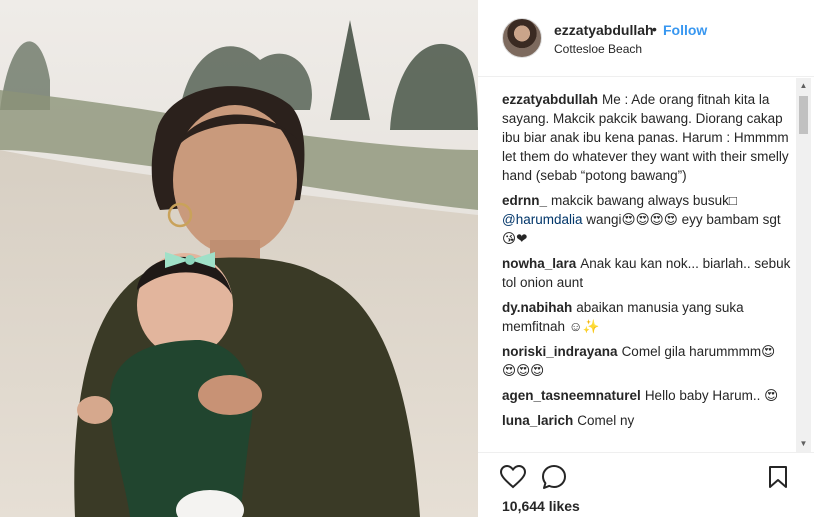  I want to click on post-header: ezzatyabdullah • Follow Cottesloe Beach, so click(646, 38).